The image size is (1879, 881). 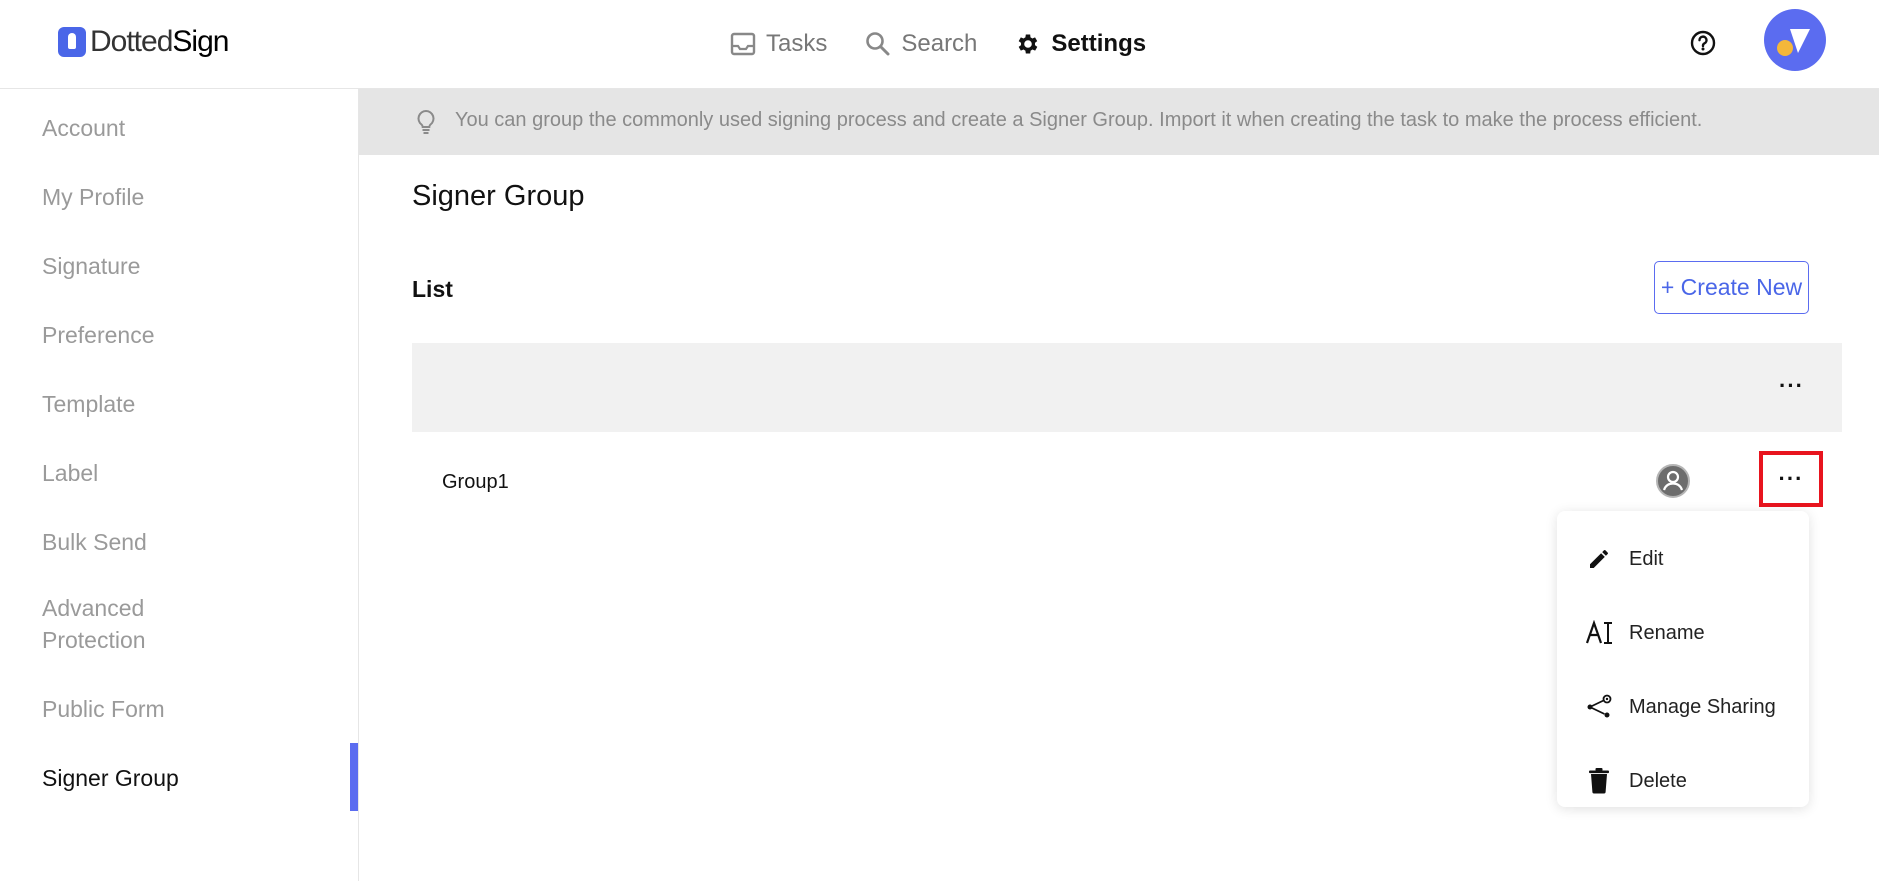 What do you see at coordinates (1099, 43) in the screenshot?
I see `nav-settings-label: Settings` at bounding box center [1099, 43].